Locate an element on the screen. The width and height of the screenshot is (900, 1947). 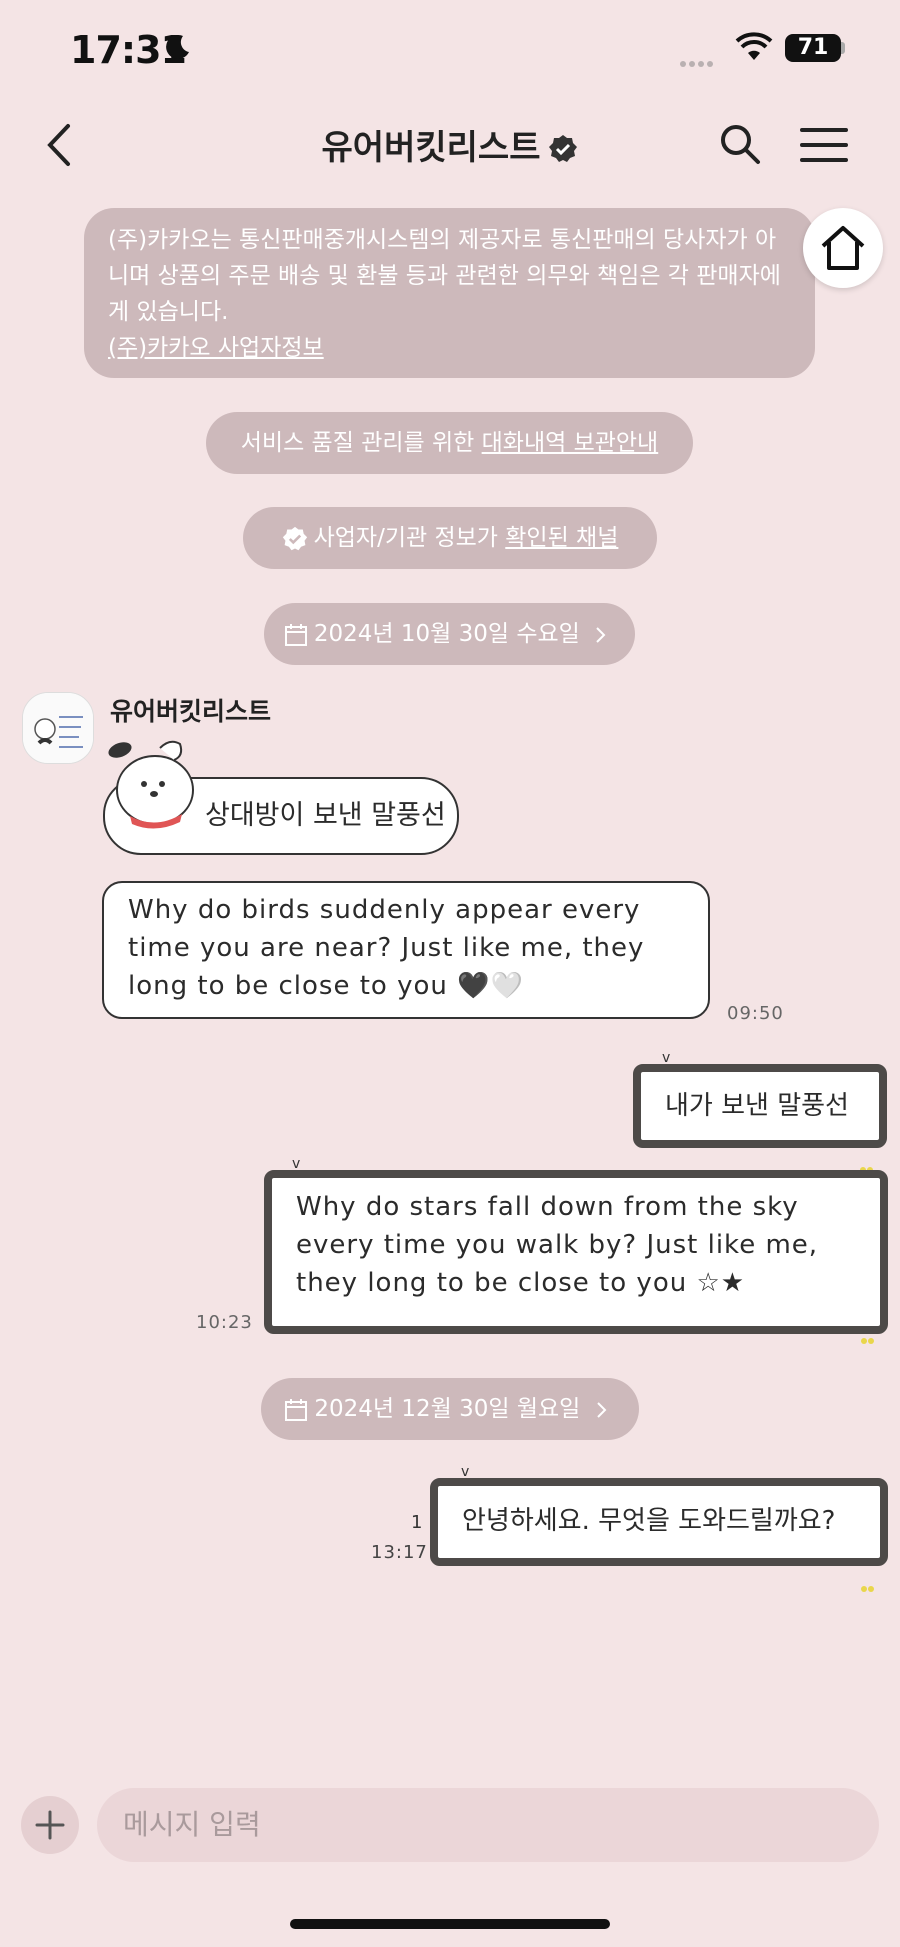
verified-notice-pill: 사업자/기관 정보가 확인된 채널 is located at coordinates (450, 538).